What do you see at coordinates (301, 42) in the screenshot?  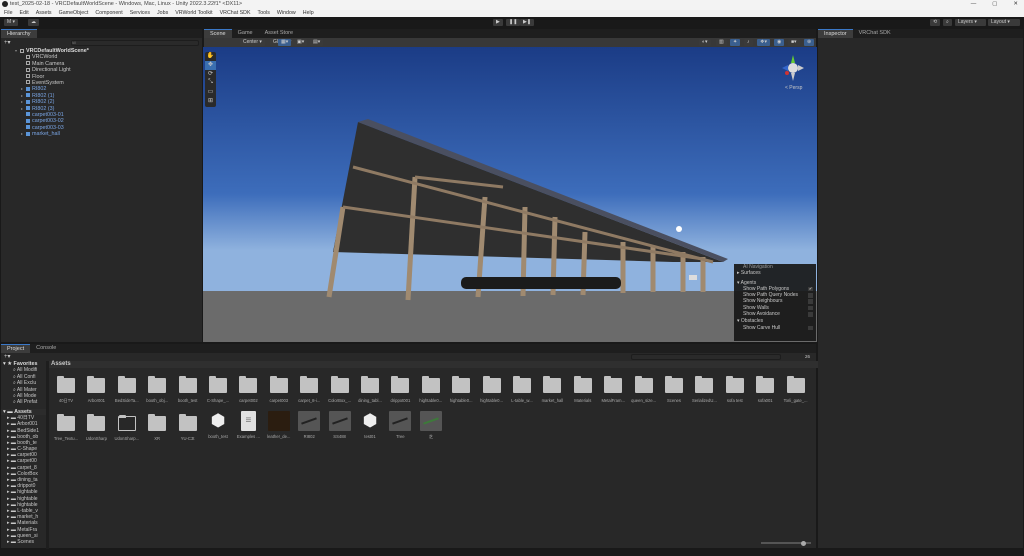 I see `increment-snap-icon: ▣▾` at bounding box center [301, 42].